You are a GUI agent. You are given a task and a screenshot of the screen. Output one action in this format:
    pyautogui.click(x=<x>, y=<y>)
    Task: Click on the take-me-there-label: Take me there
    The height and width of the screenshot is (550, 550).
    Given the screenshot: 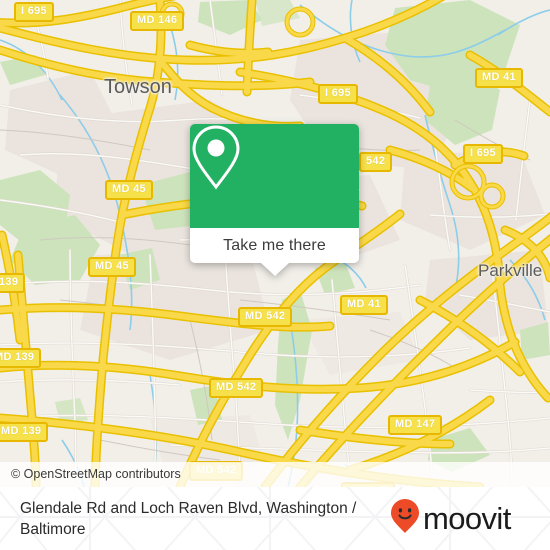 What is the action you would take?
    pyautogui.click(x=274, y=245)
    